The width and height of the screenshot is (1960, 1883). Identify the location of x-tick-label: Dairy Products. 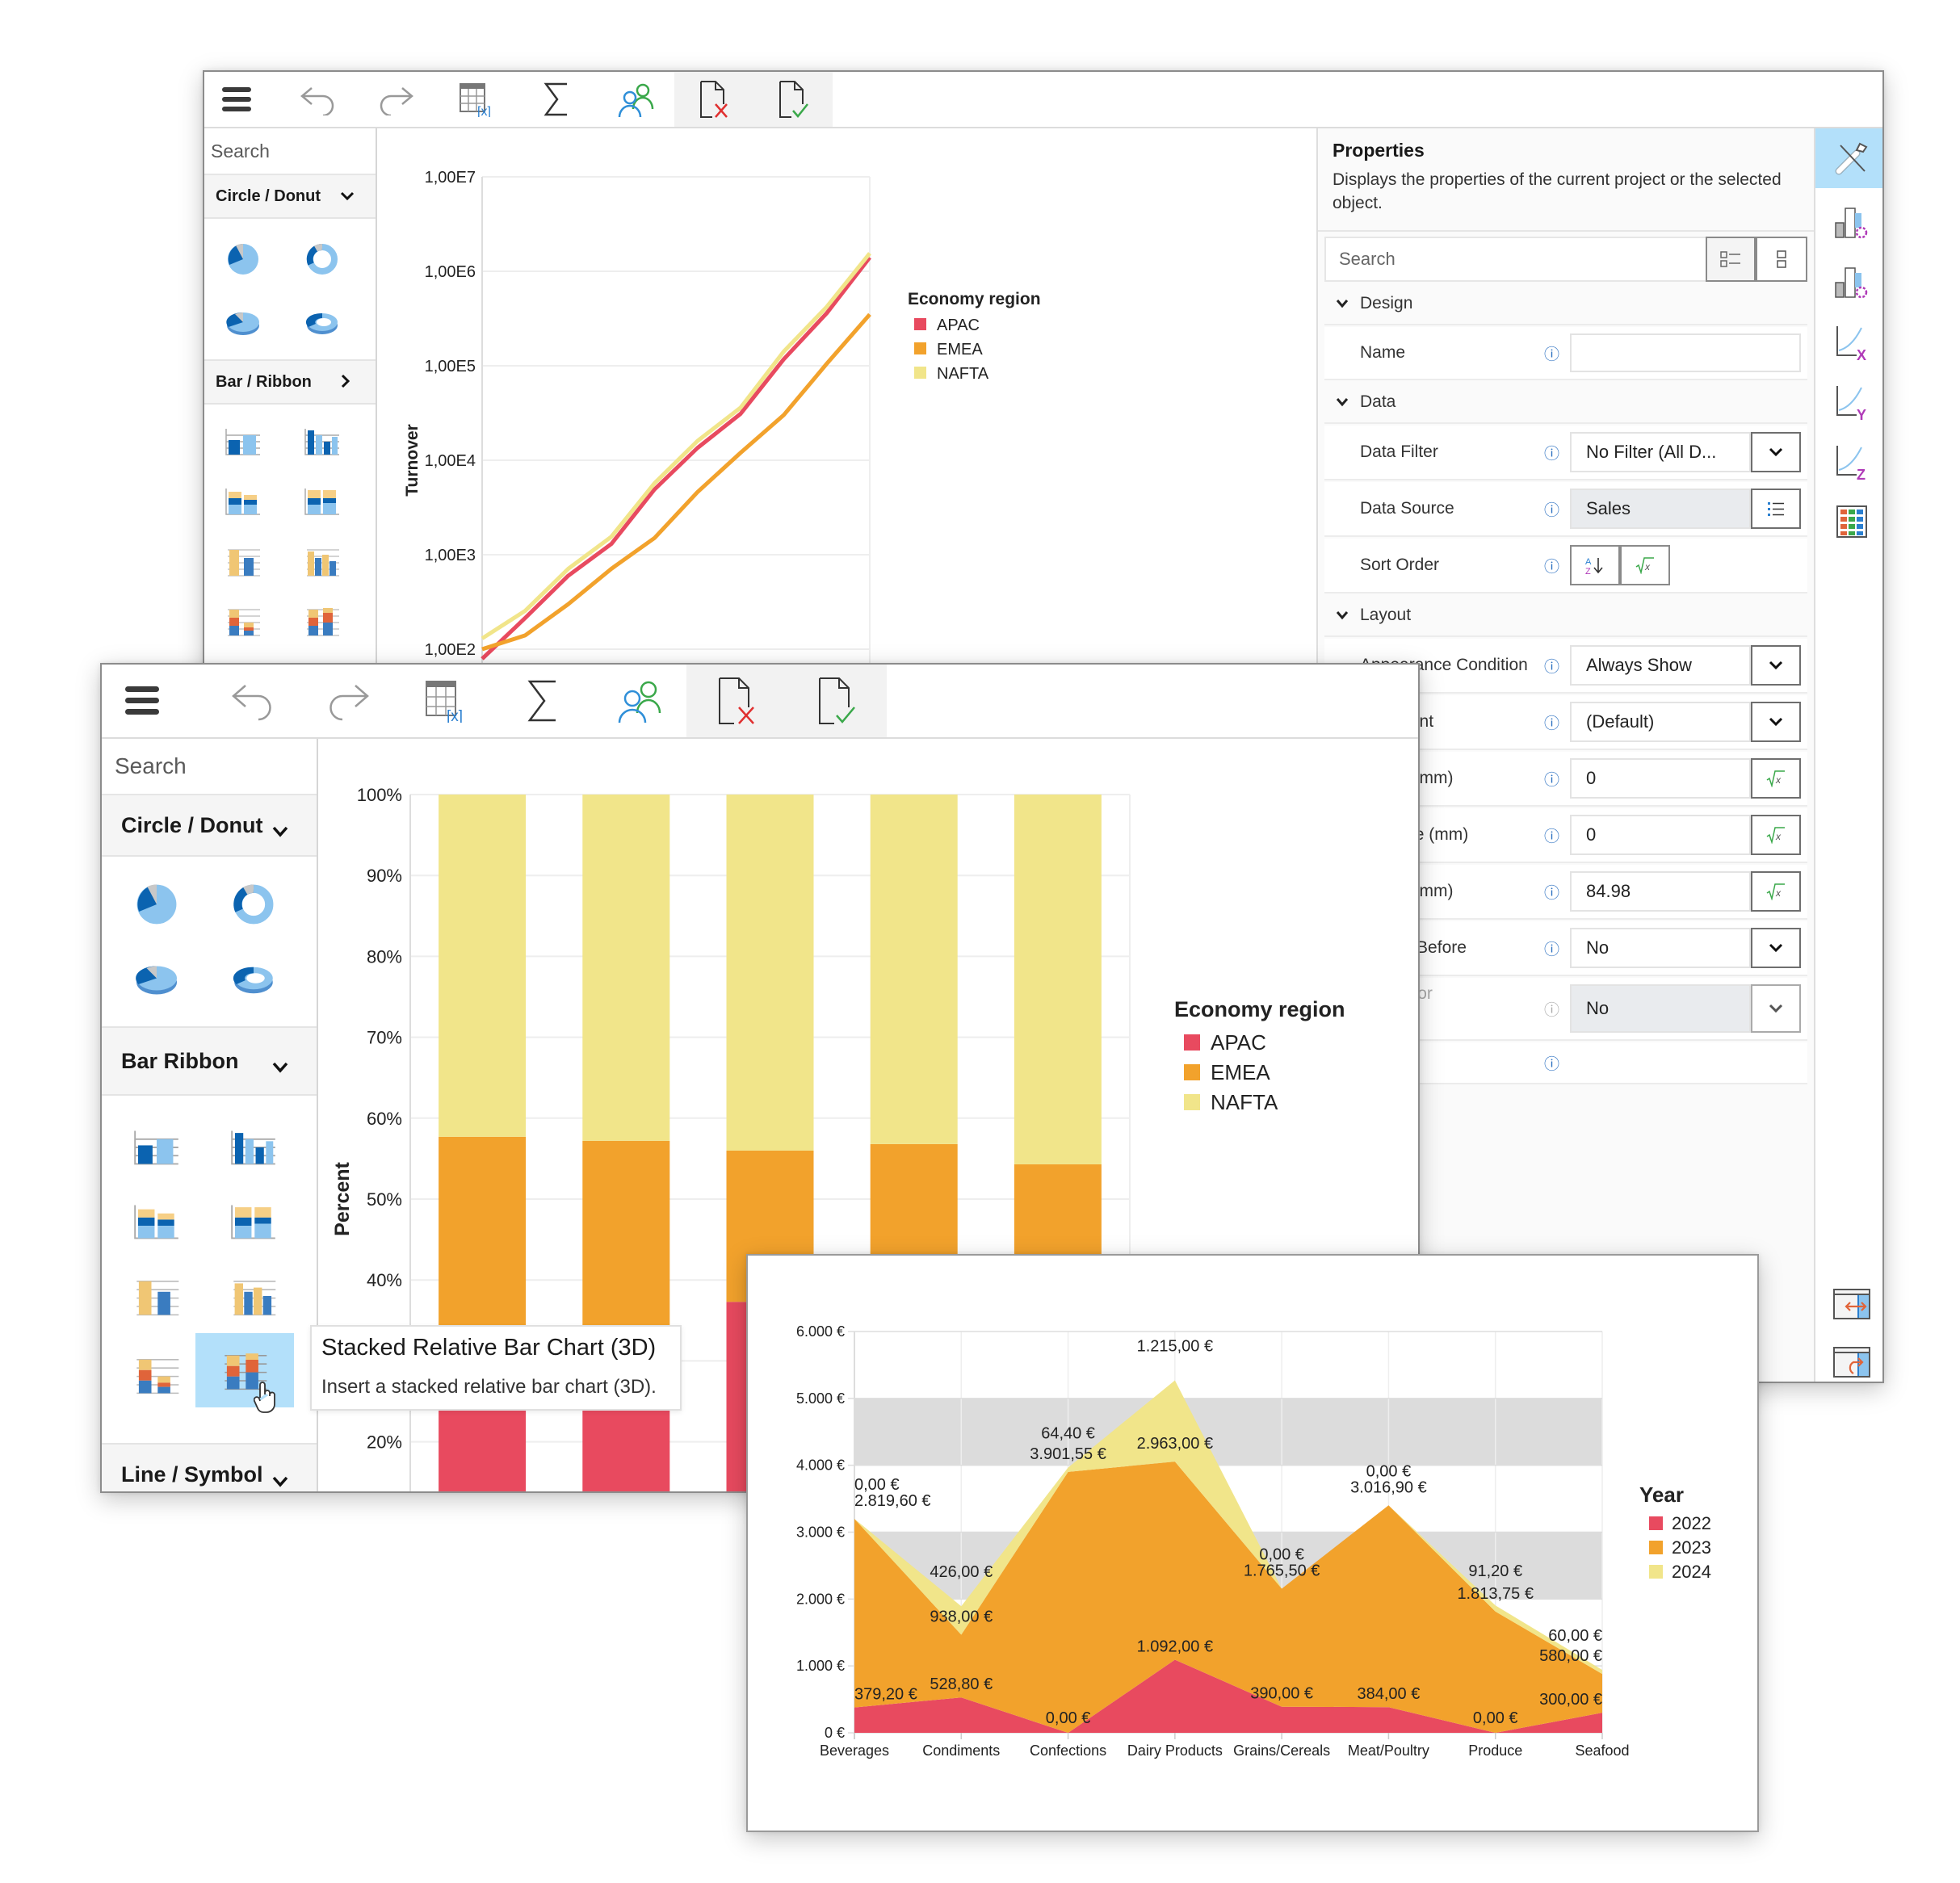
(1175, 1751).